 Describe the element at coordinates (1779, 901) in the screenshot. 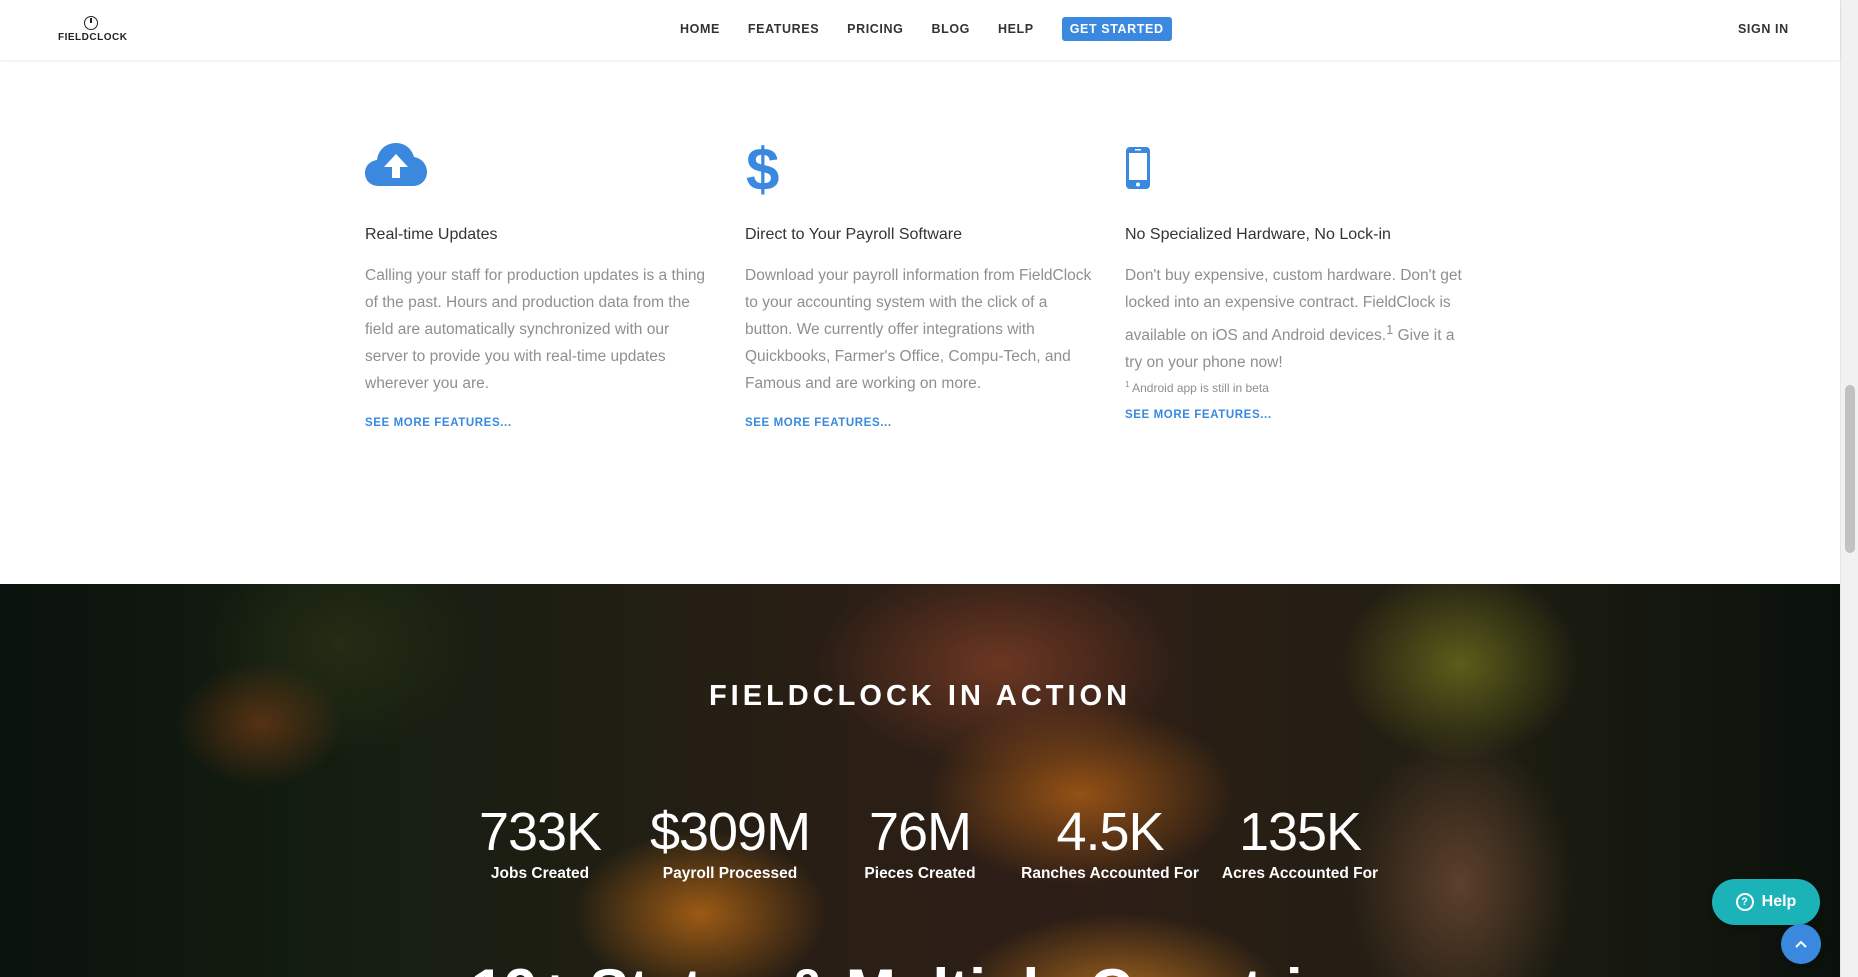

I see `help-label: Help` at that location.